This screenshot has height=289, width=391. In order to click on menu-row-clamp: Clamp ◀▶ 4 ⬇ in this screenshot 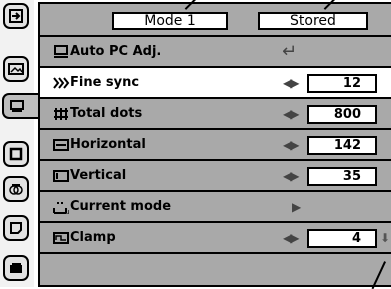, I will do `click(215, 238)`.